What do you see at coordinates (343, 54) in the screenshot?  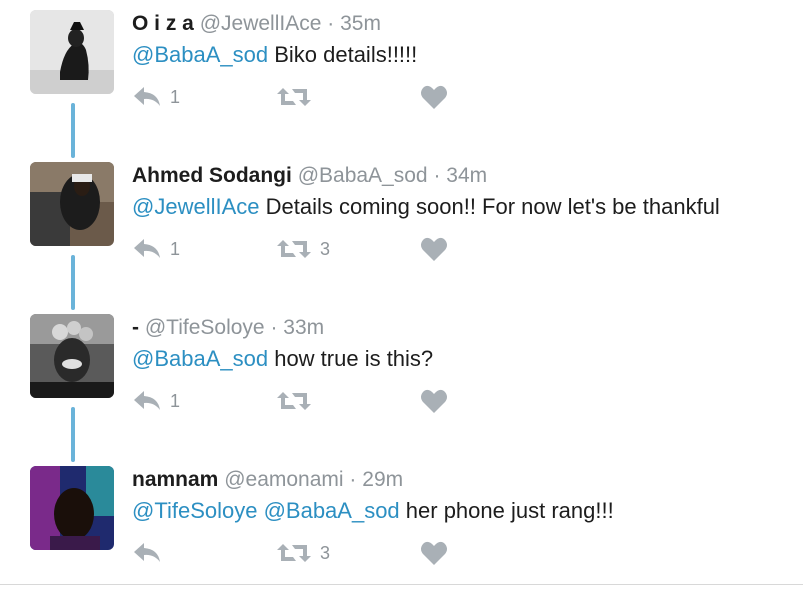 I see `tweet-text-content: Biko details!!!!!` at bounding box center [343, 54].